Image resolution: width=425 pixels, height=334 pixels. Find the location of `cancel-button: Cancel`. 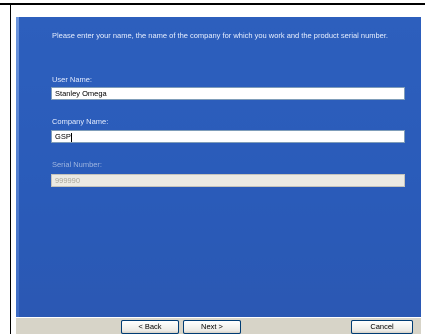

cancel-button: Cancel is located at coordinates (382, 327).